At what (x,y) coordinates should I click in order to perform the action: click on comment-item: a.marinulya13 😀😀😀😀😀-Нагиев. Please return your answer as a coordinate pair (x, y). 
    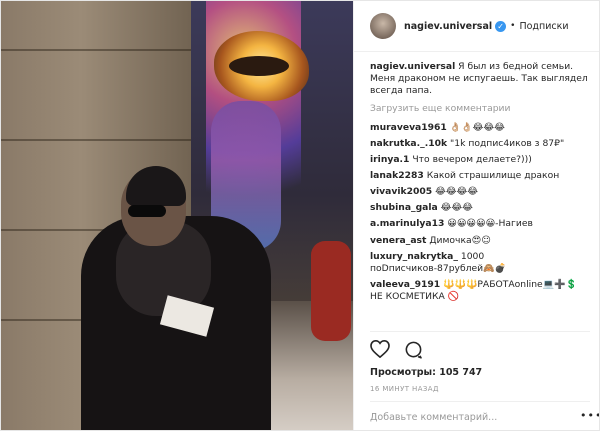
    Looking at the image, I should click on (479, 224).